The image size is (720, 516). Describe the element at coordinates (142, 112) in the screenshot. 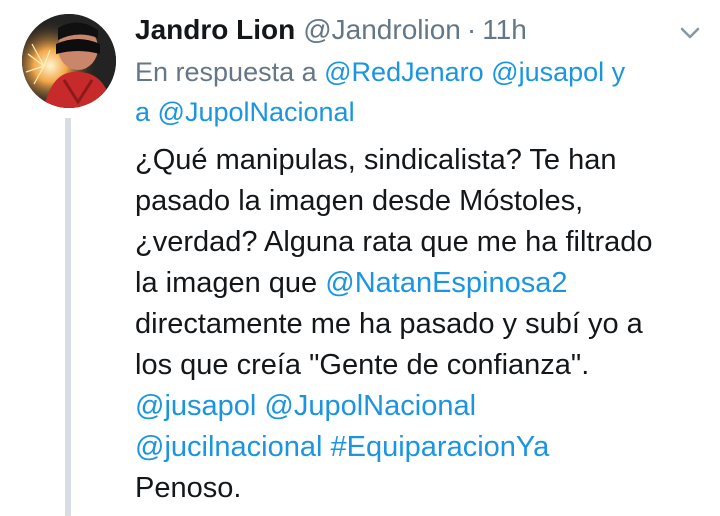

I see `reply-context-a: a` at that location.